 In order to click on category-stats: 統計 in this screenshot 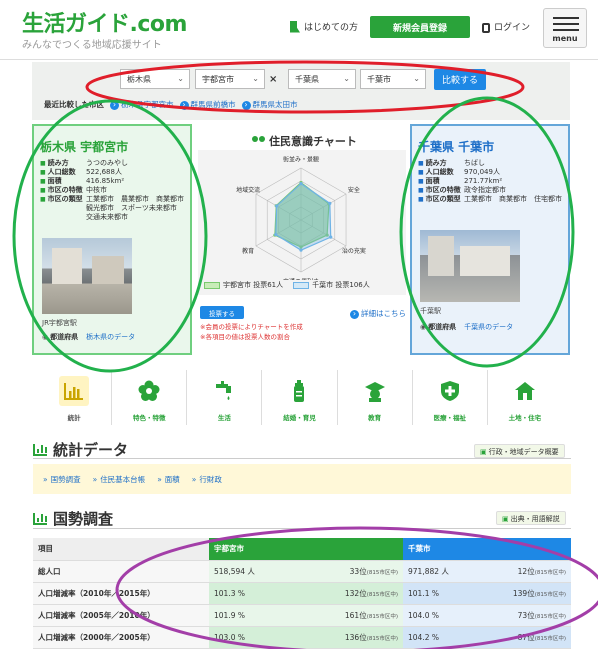, I will do `click(75, 397)`.